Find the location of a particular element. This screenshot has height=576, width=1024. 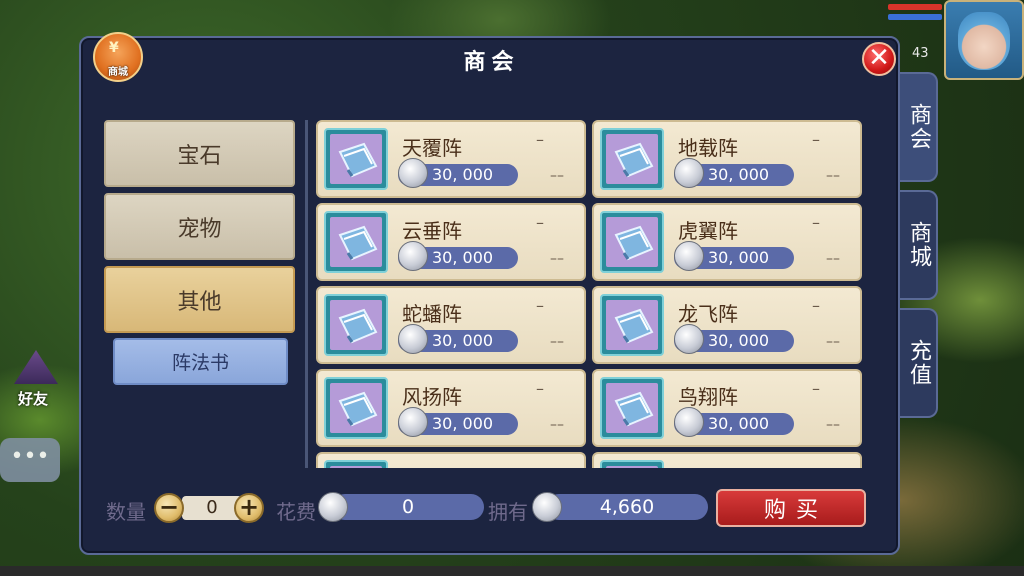

item-name: 虎翼阵 is located at coordinates (708, 231).